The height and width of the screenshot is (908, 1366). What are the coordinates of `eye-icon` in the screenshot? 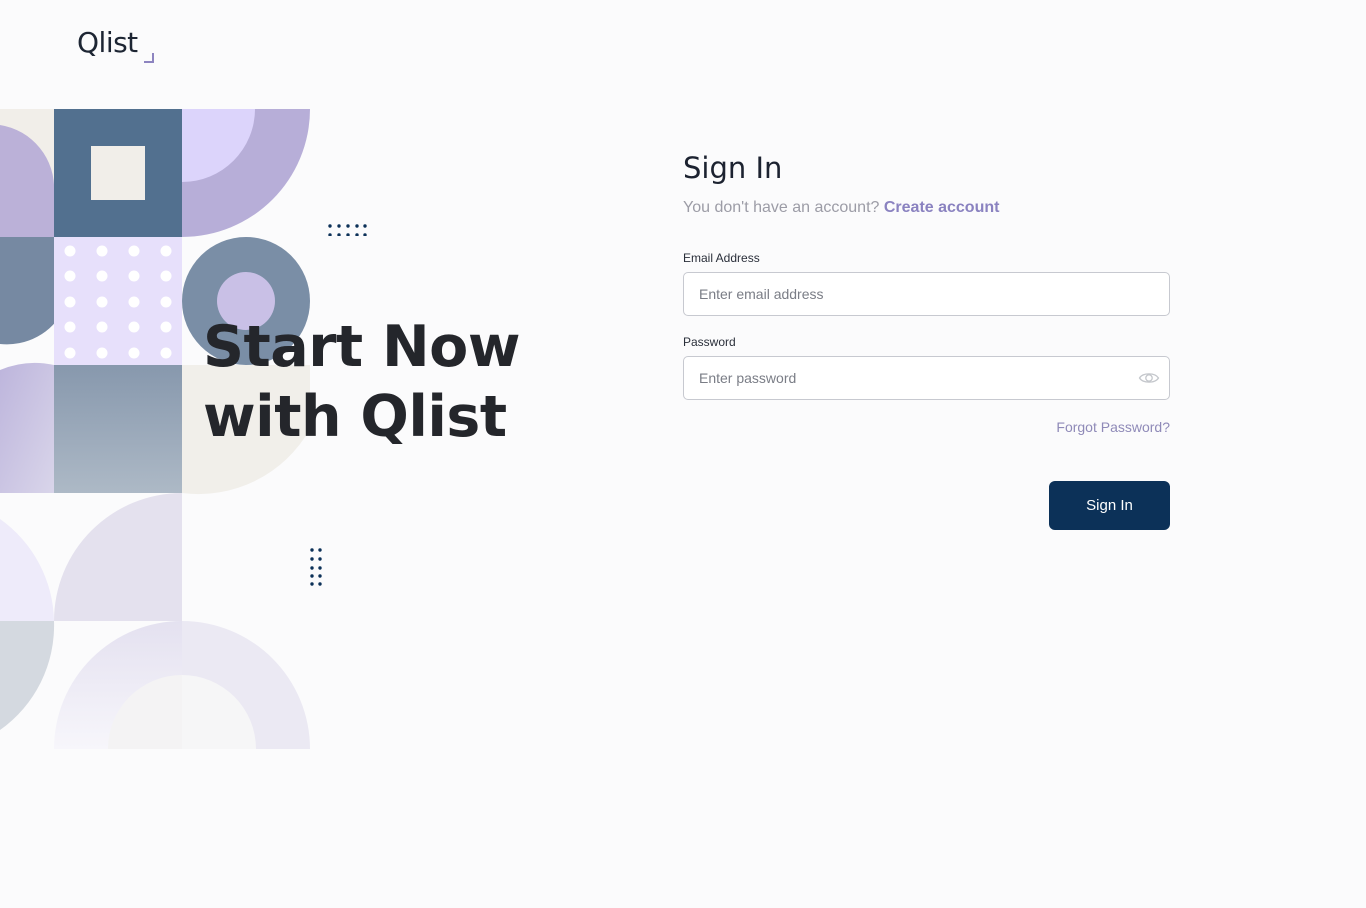 It's located at (1149, 378).